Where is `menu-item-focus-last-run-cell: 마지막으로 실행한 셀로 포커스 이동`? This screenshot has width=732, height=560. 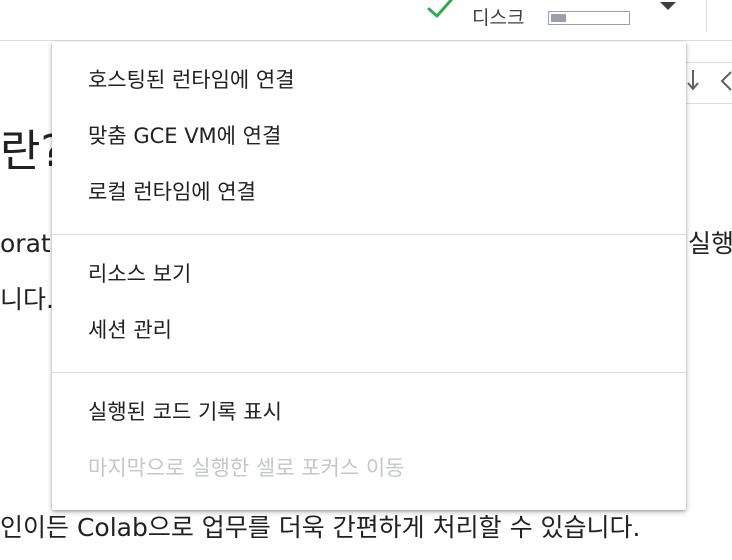 menu-item-focus-last-run-cell: 마지막으로 실행한 셀로 포커스 이동 is located at coordinates (246, 468).